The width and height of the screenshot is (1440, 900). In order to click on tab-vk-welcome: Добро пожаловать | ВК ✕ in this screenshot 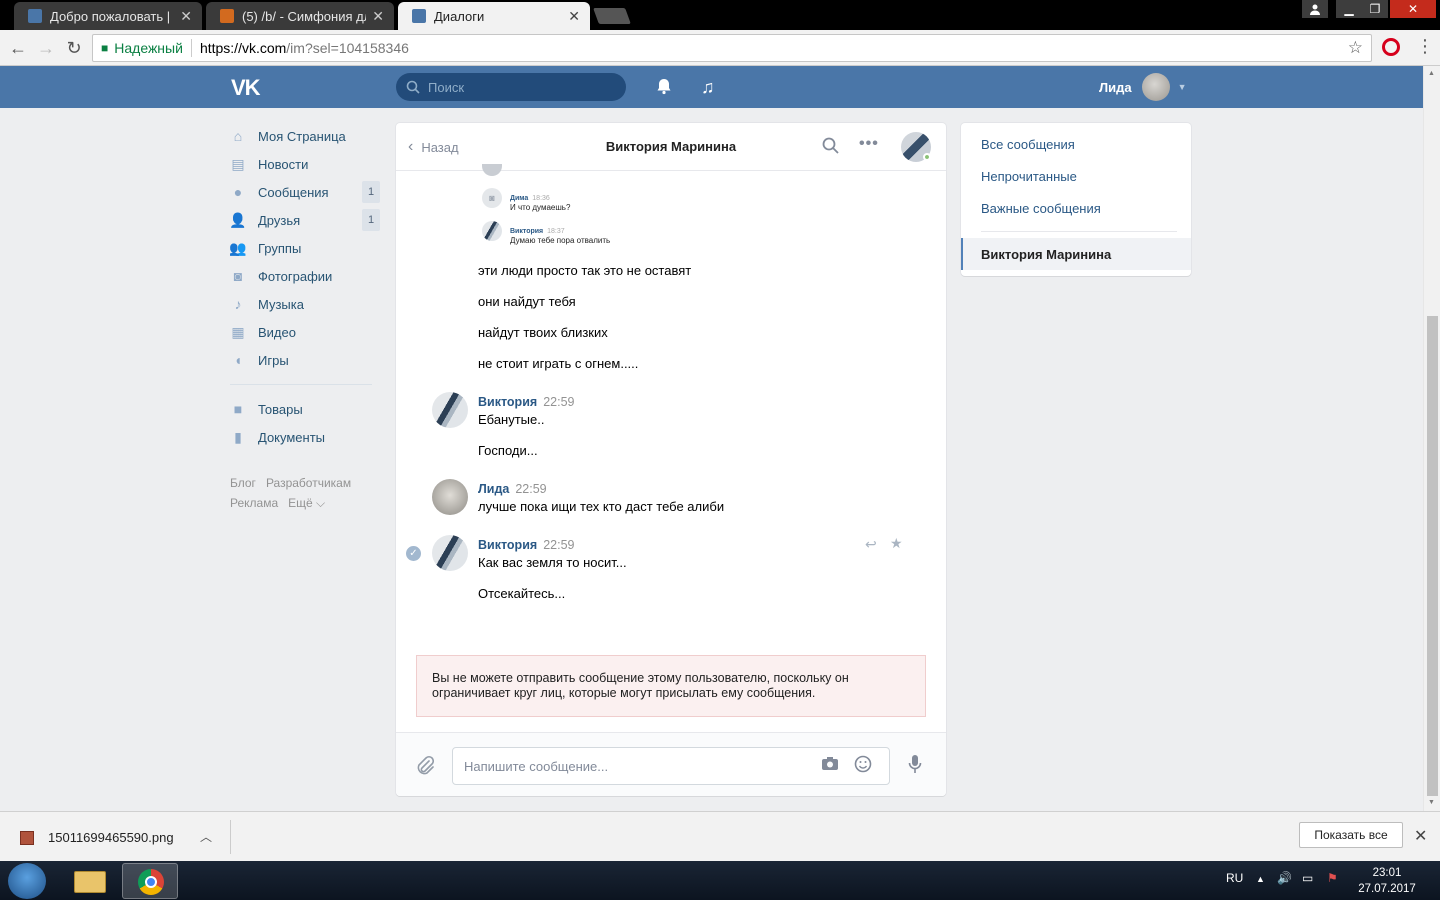, I will do `click(108, 16)`.